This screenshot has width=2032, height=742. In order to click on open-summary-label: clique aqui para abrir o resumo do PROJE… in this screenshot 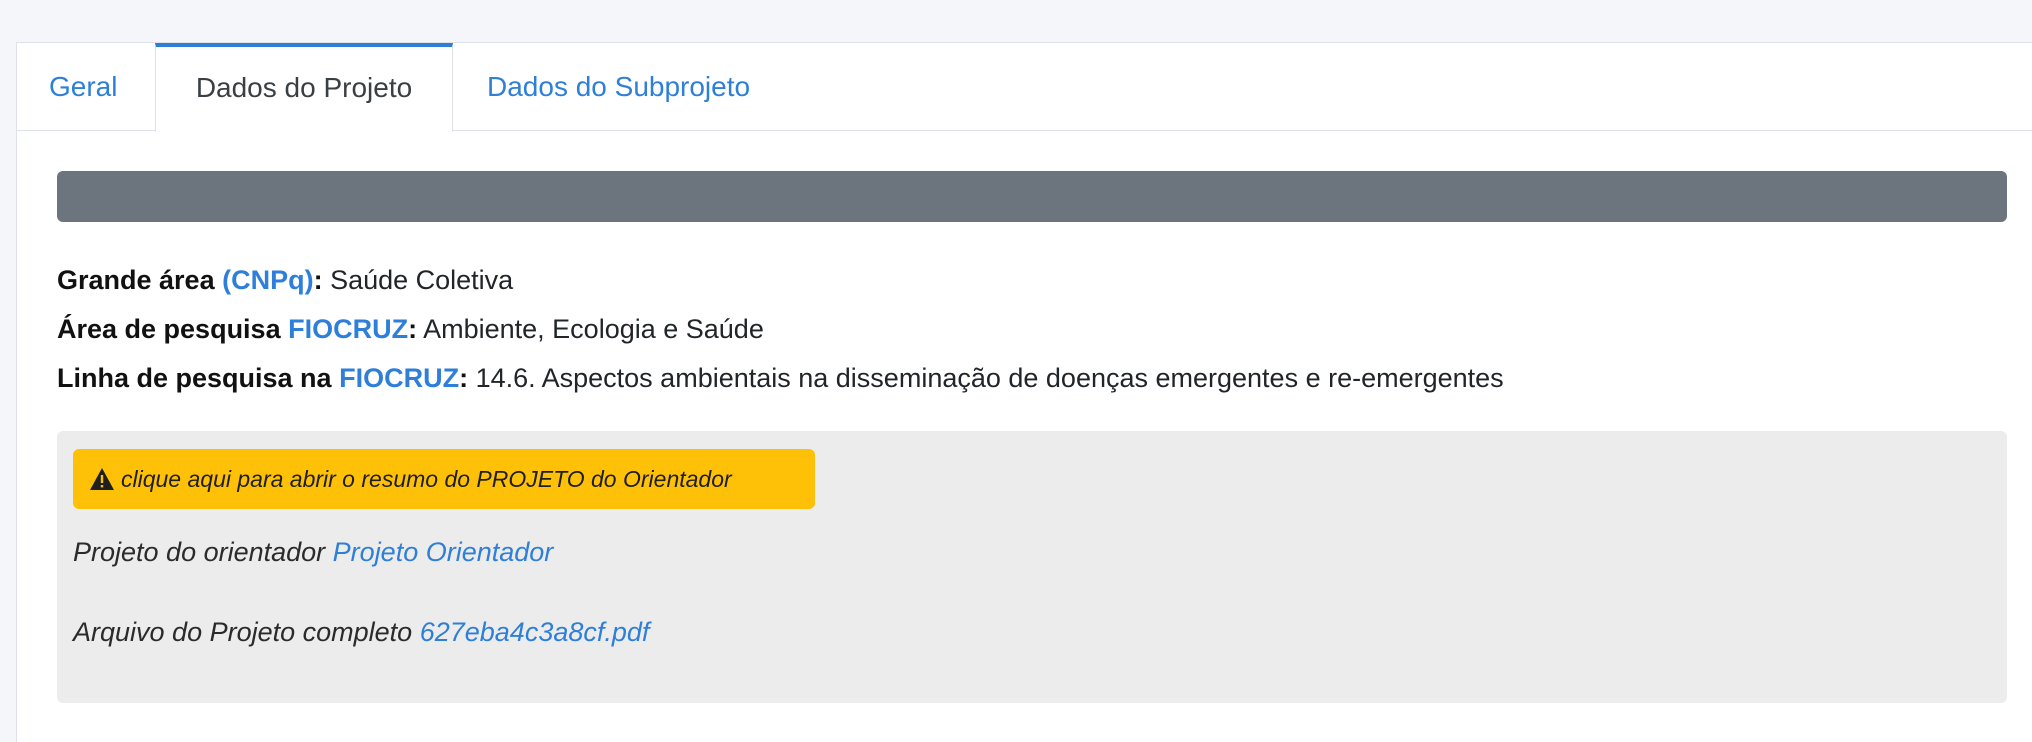, I will do `click(426, 478)`.